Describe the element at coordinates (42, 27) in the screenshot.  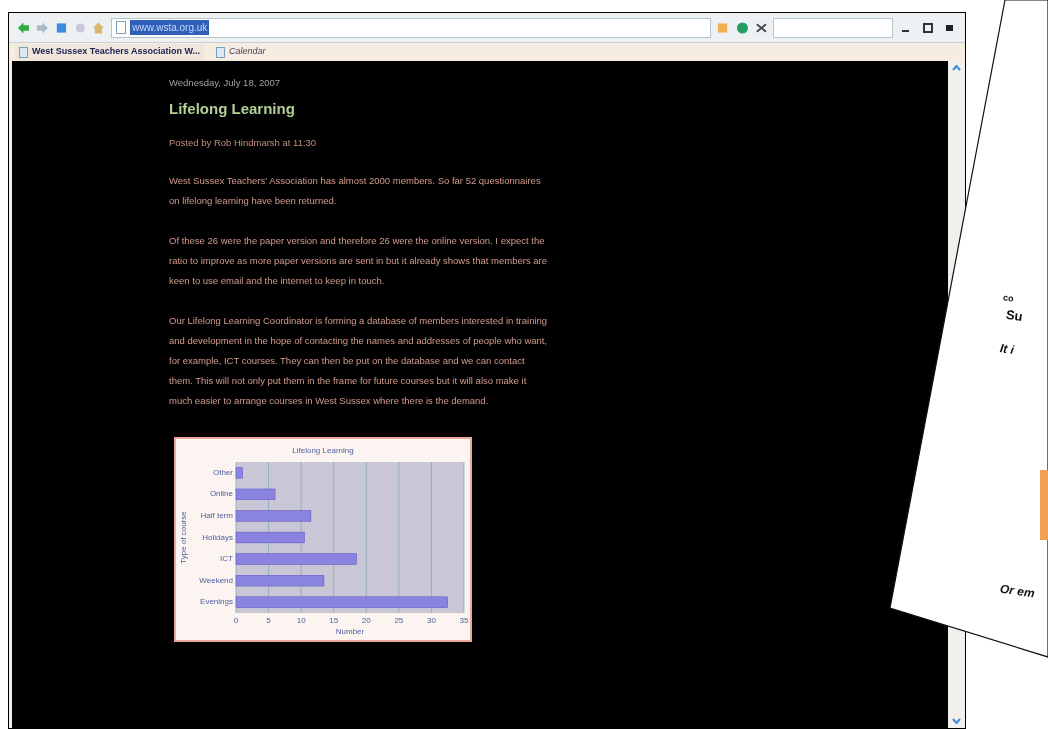
I see `forward-icon` at that location.